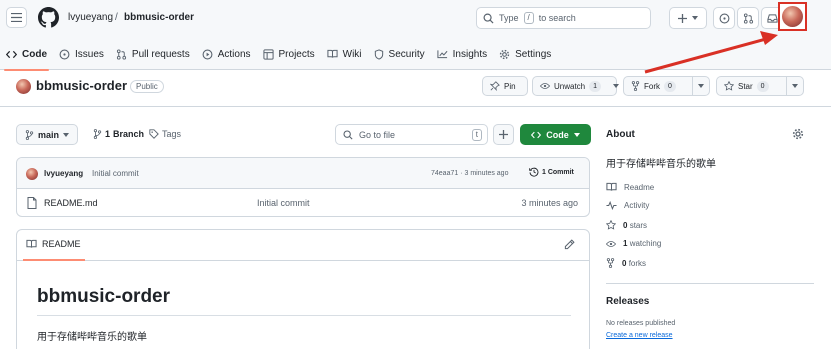 The width and height of the screenshot is (831, 349). Describe the element at coordinates (71, 203) in the screenshot. I see `file-name: README.md` at that location.